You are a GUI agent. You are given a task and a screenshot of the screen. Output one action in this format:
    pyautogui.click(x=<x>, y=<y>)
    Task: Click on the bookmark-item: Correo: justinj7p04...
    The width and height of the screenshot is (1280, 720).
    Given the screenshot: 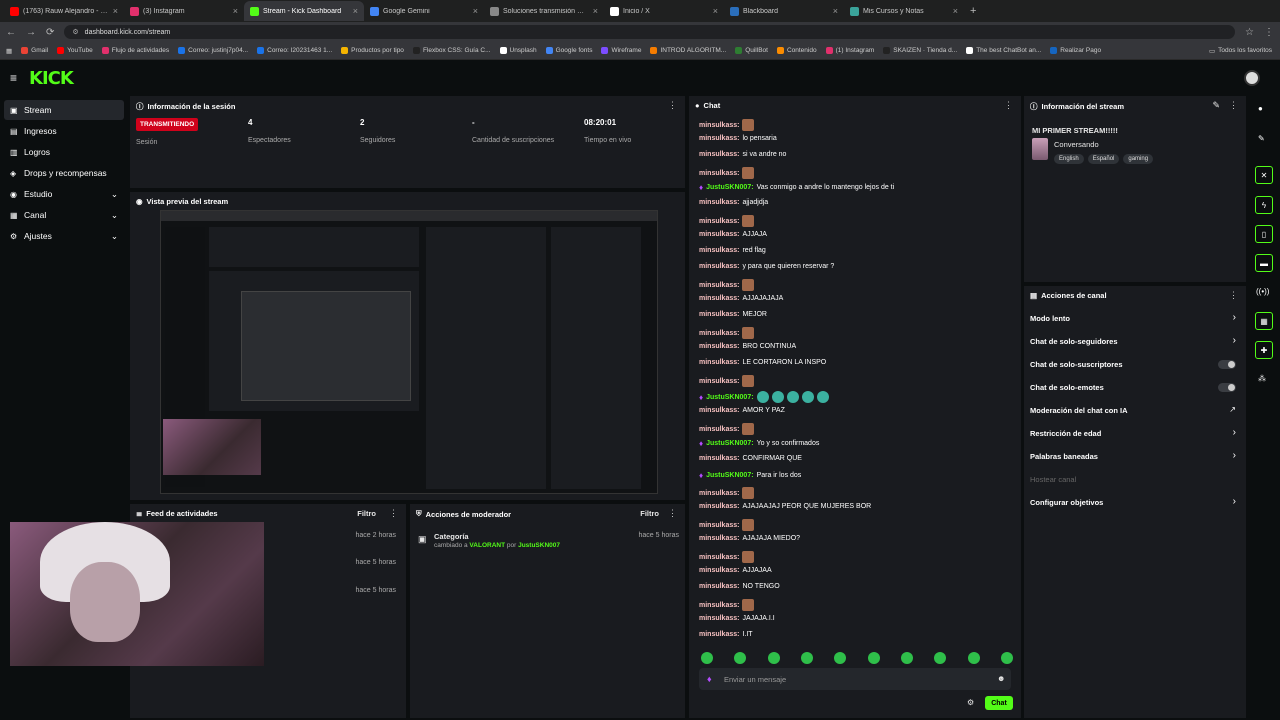 What is the action you would take?
    pyautogui.click(x=213, y=50)
    